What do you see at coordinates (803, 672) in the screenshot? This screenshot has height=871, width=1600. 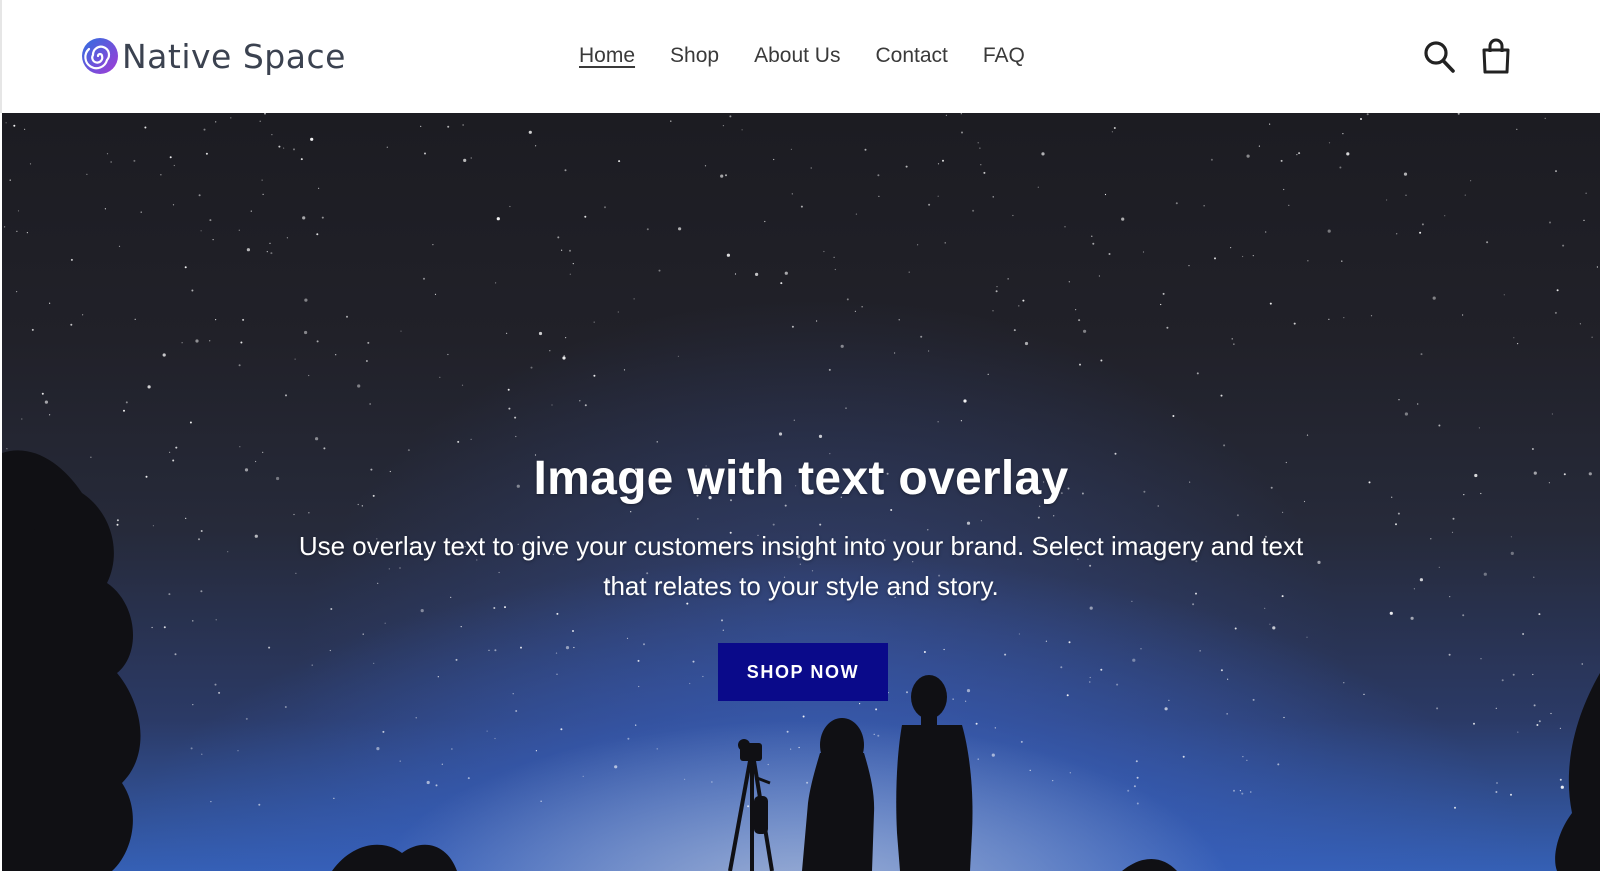 I see `shop-now-button: SHOP NOW` at bounding box center [803, 672].